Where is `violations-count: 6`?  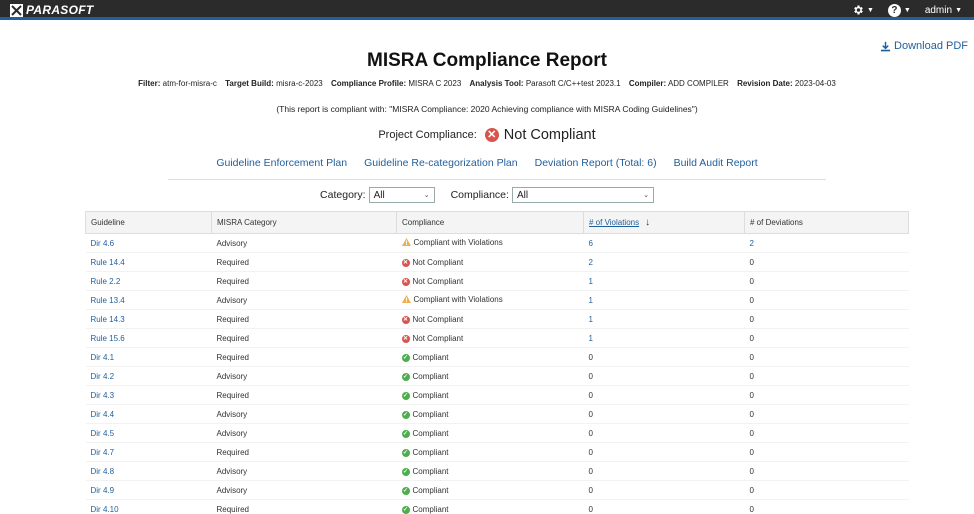
violations-count: 6 is located at coordinates (664, 243).